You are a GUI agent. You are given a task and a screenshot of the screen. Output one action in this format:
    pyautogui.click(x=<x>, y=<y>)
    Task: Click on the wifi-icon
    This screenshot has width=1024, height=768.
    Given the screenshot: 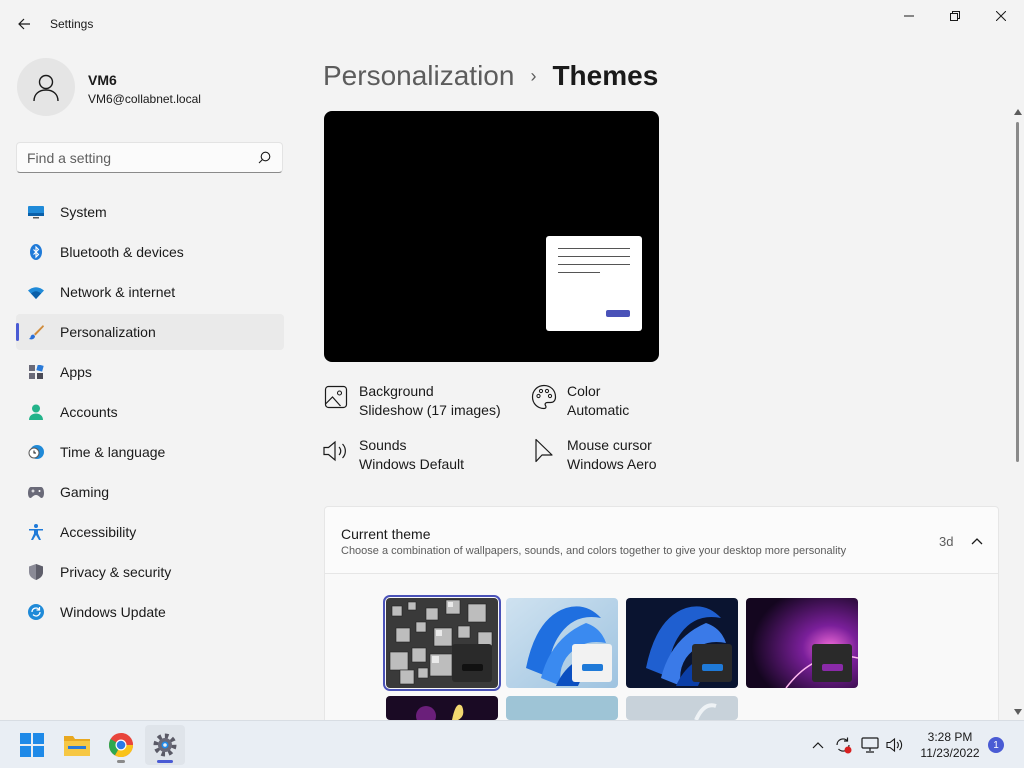 What is the action you would take?
    pyautogui.click(x=36, y=292)
    